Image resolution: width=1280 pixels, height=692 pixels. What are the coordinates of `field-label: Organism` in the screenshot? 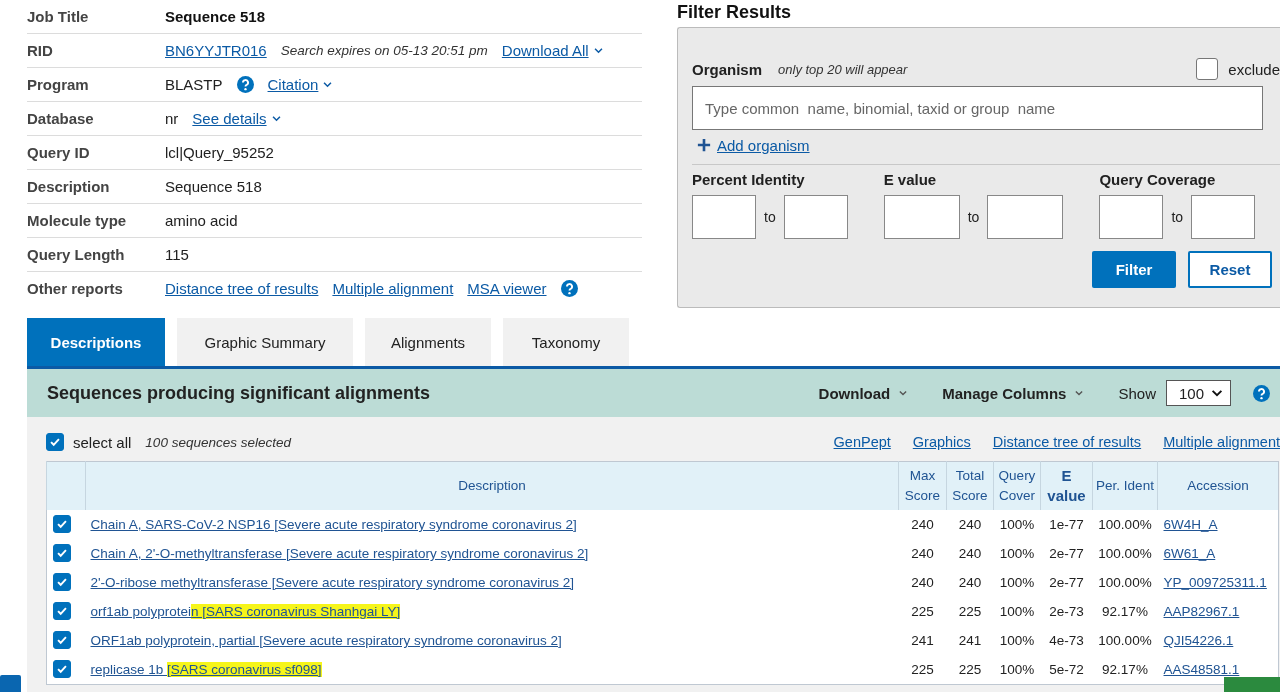 It's located at (727, 69).